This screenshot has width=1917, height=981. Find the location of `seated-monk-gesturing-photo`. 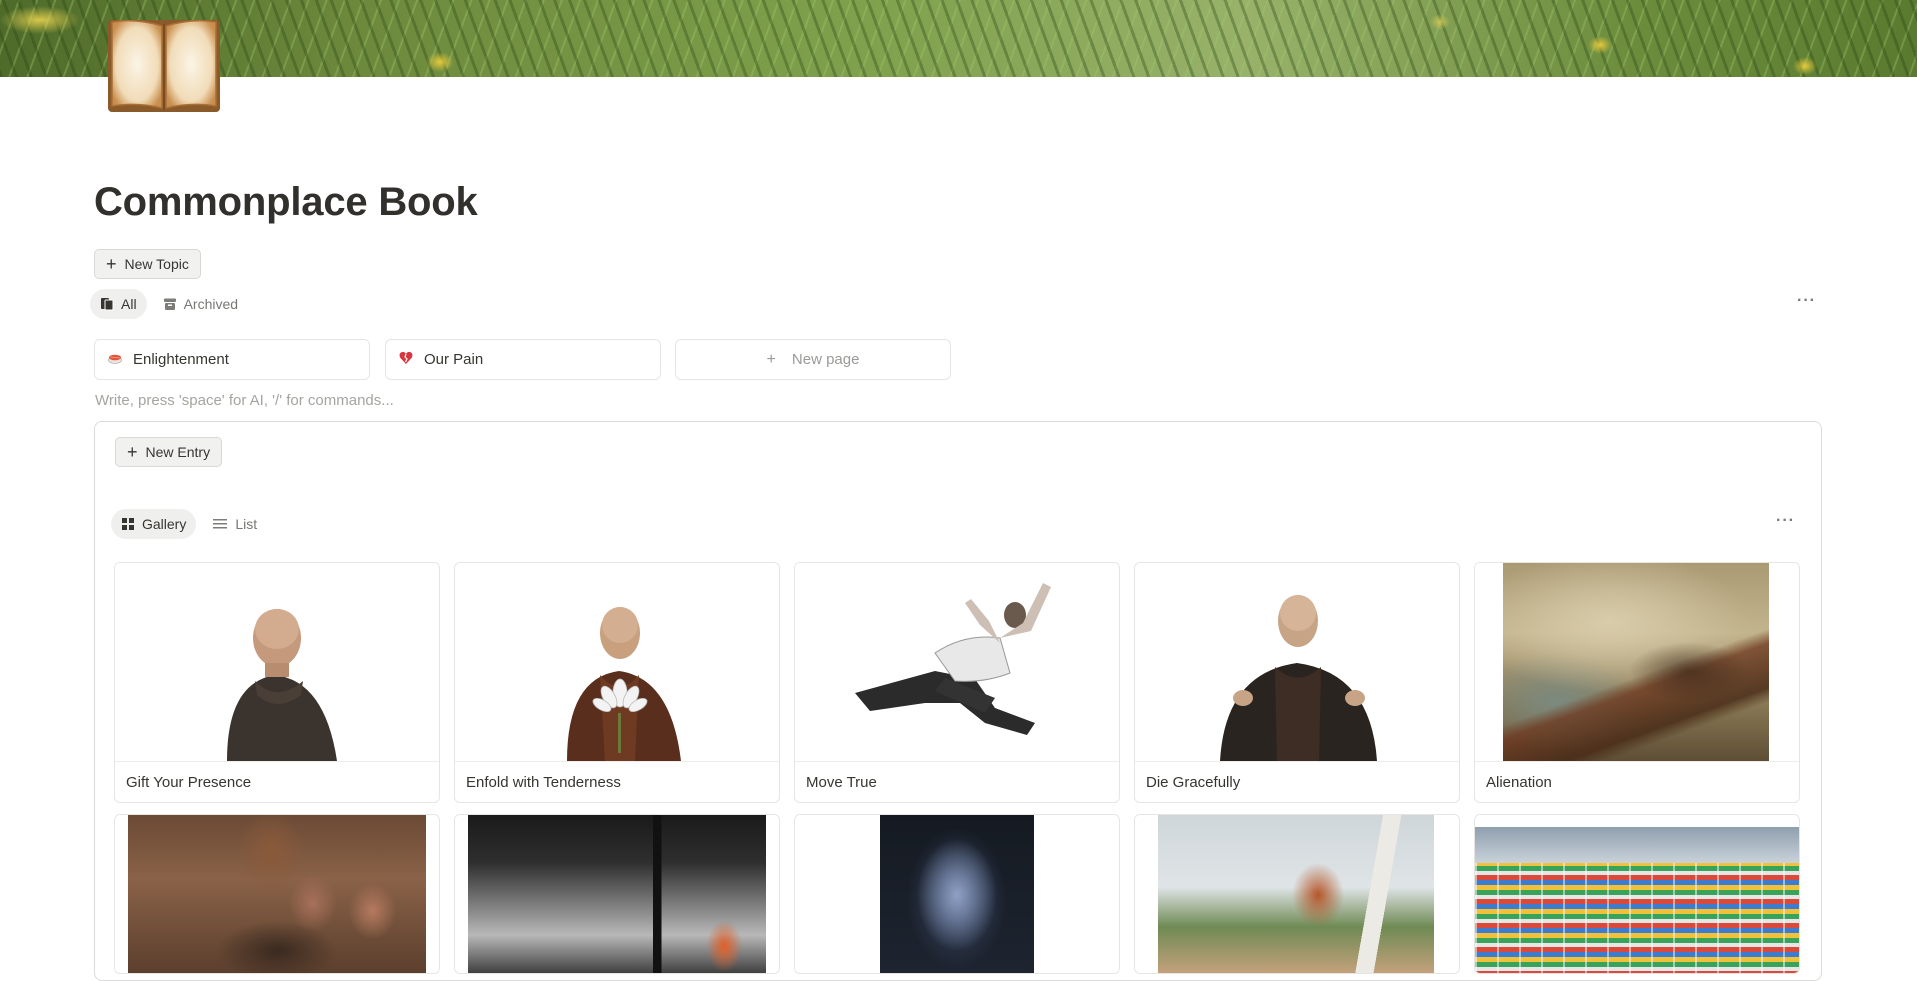

seated-monk-gesturing-photo is located at coordinates (1297, 662).